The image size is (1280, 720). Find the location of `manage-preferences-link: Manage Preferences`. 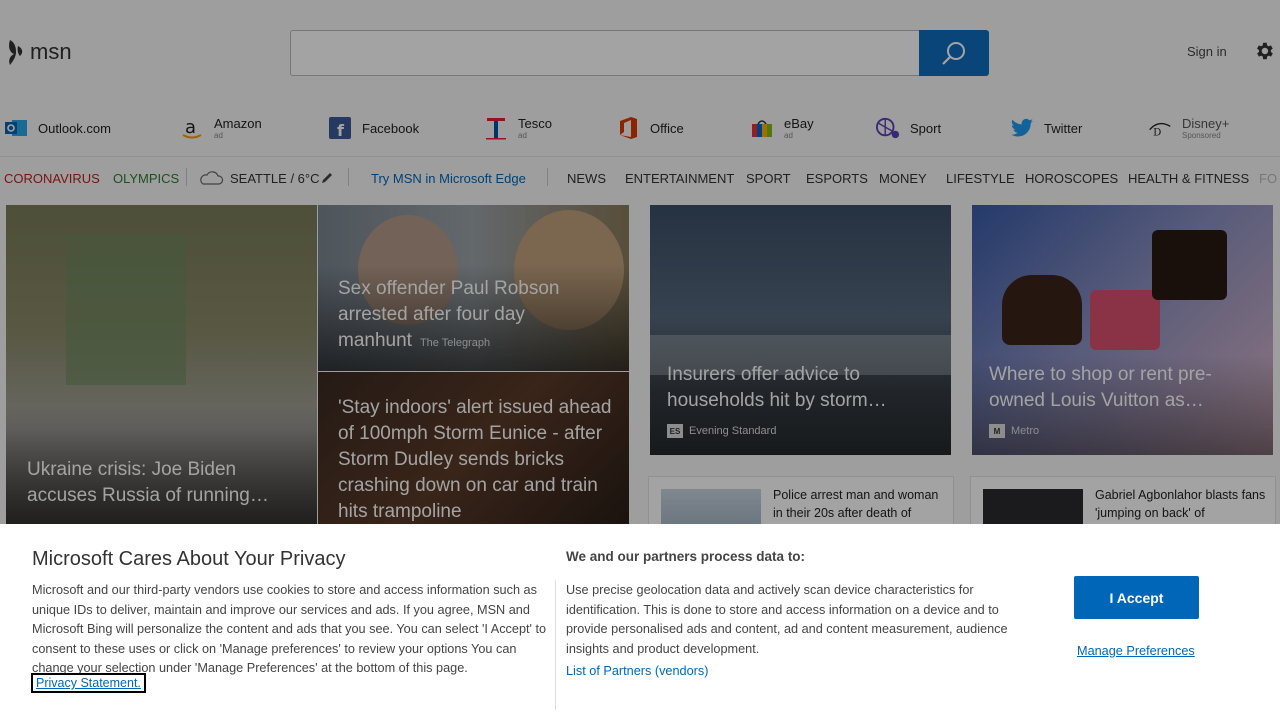

manage-preferences-link: Manage Preferences is located at coordinates (1136, 651).